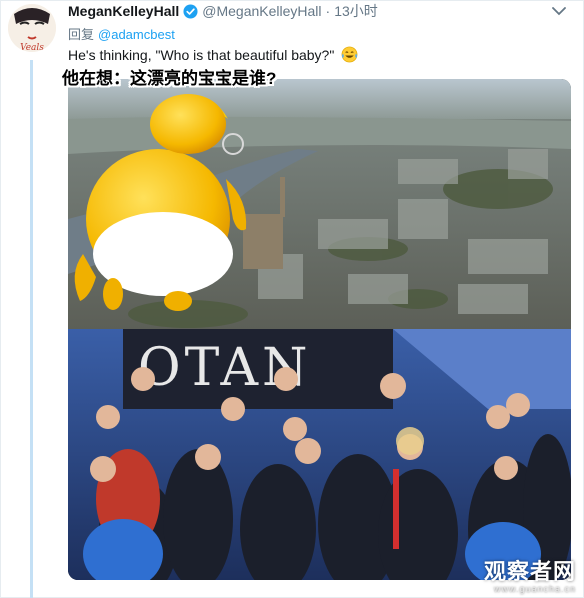  I want to click on reply-mention-link: @adamcbest, so click(136, 34).